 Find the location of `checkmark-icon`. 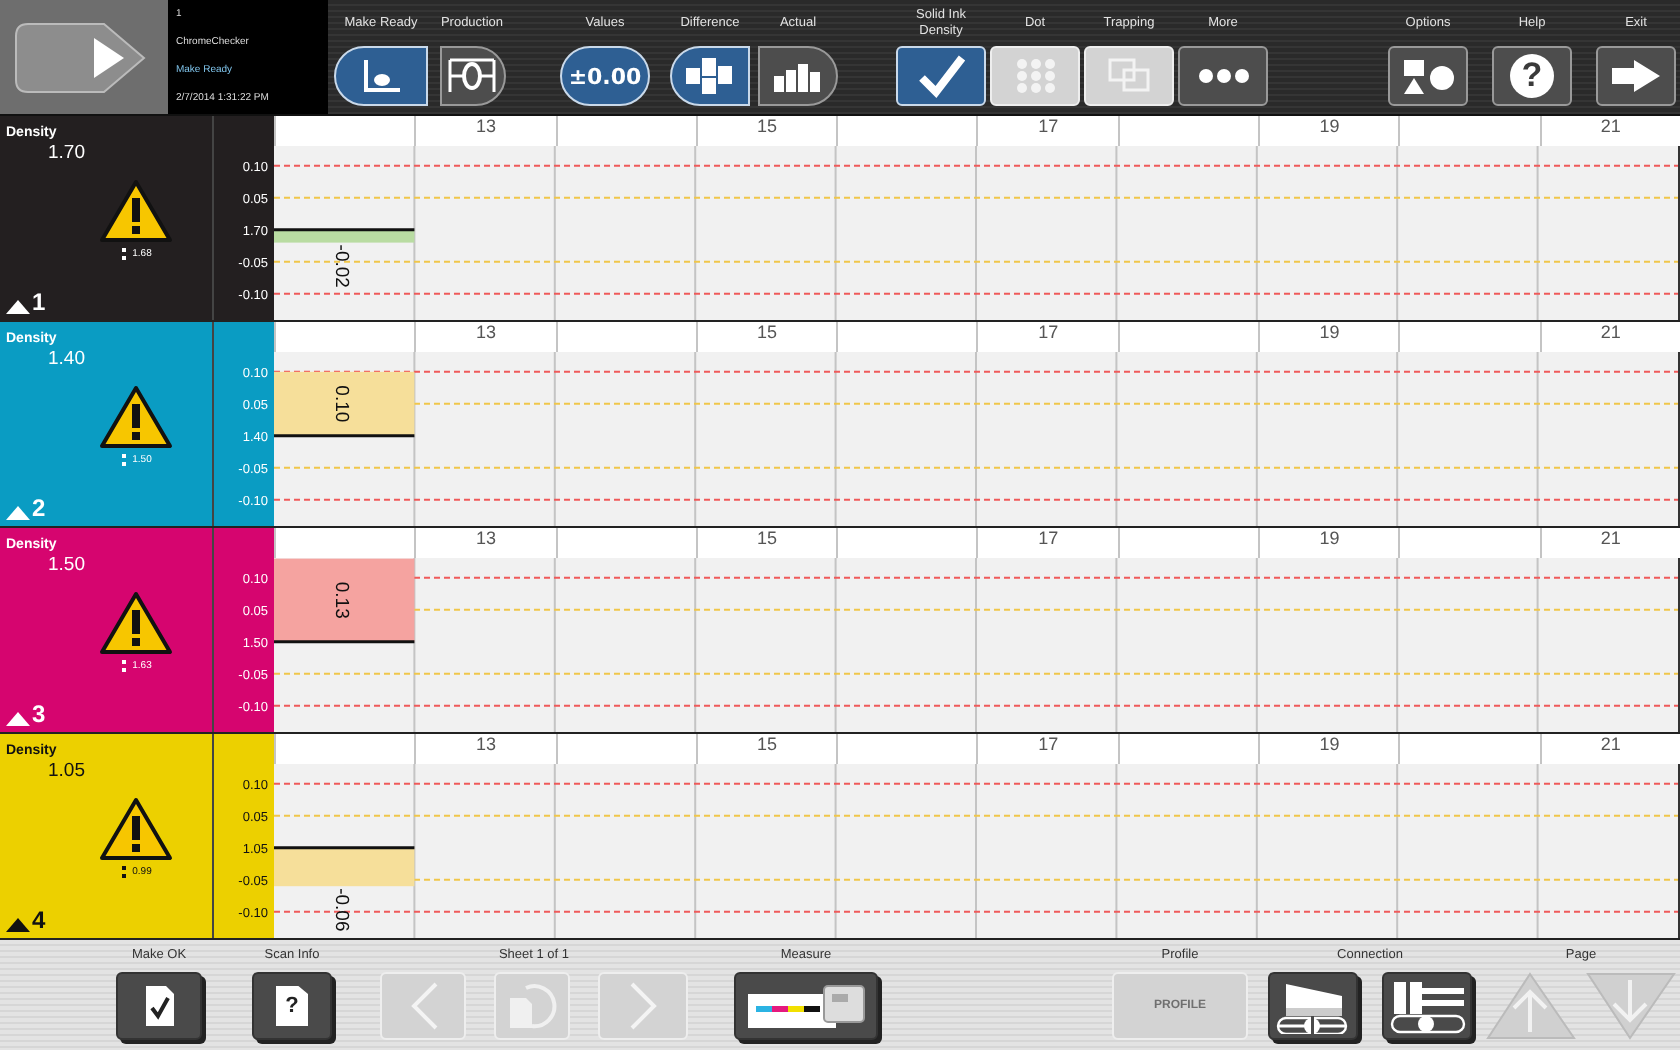

checkmark-icon is located at coordinates (941, 76).